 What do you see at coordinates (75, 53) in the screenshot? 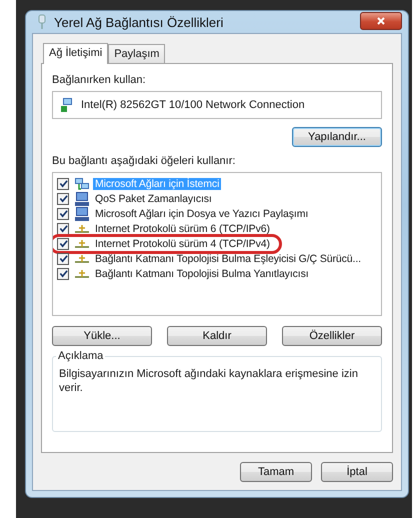
I see `tab: Ağ İletişimi` at bounding box center [75, 53].